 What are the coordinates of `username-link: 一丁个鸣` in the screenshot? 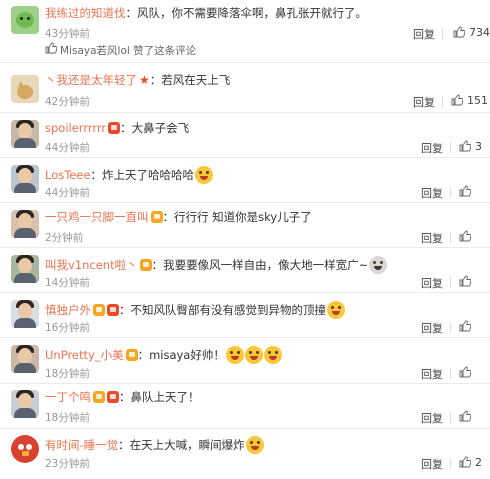 It's located at (68, 397).